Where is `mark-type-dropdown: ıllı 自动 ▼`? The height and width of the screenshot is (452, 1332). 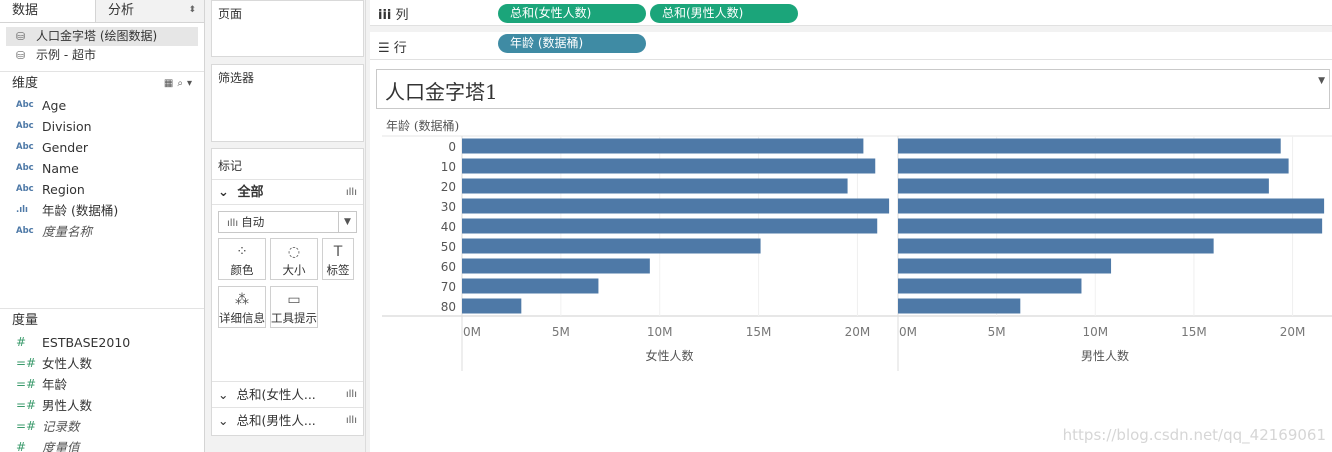 mark-type-dropdown: ıllı 自动 ▼ is located at coordinates (287, 222).